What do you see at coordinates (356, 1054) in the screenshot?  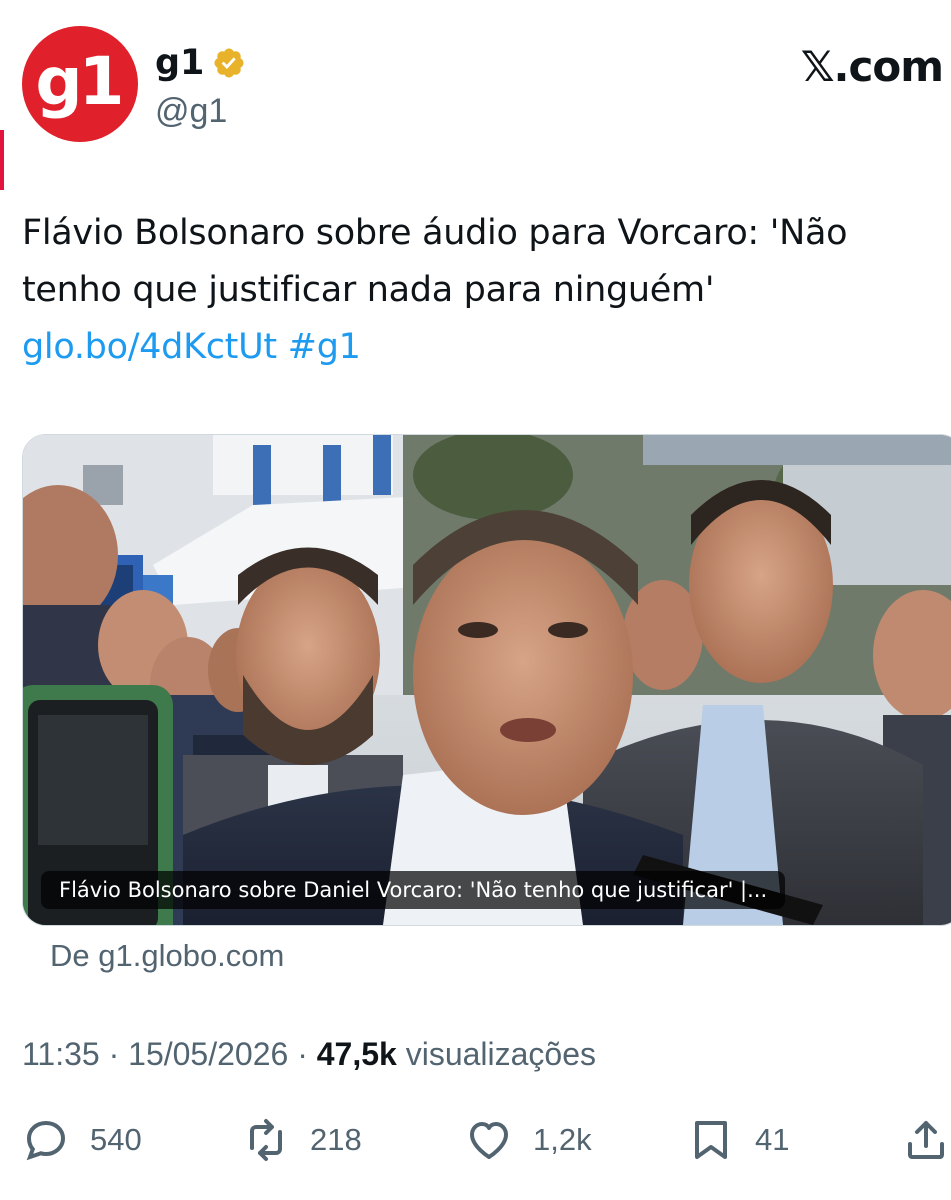 I see `views-count: 47,5k` at bounding box center [356, 1054].